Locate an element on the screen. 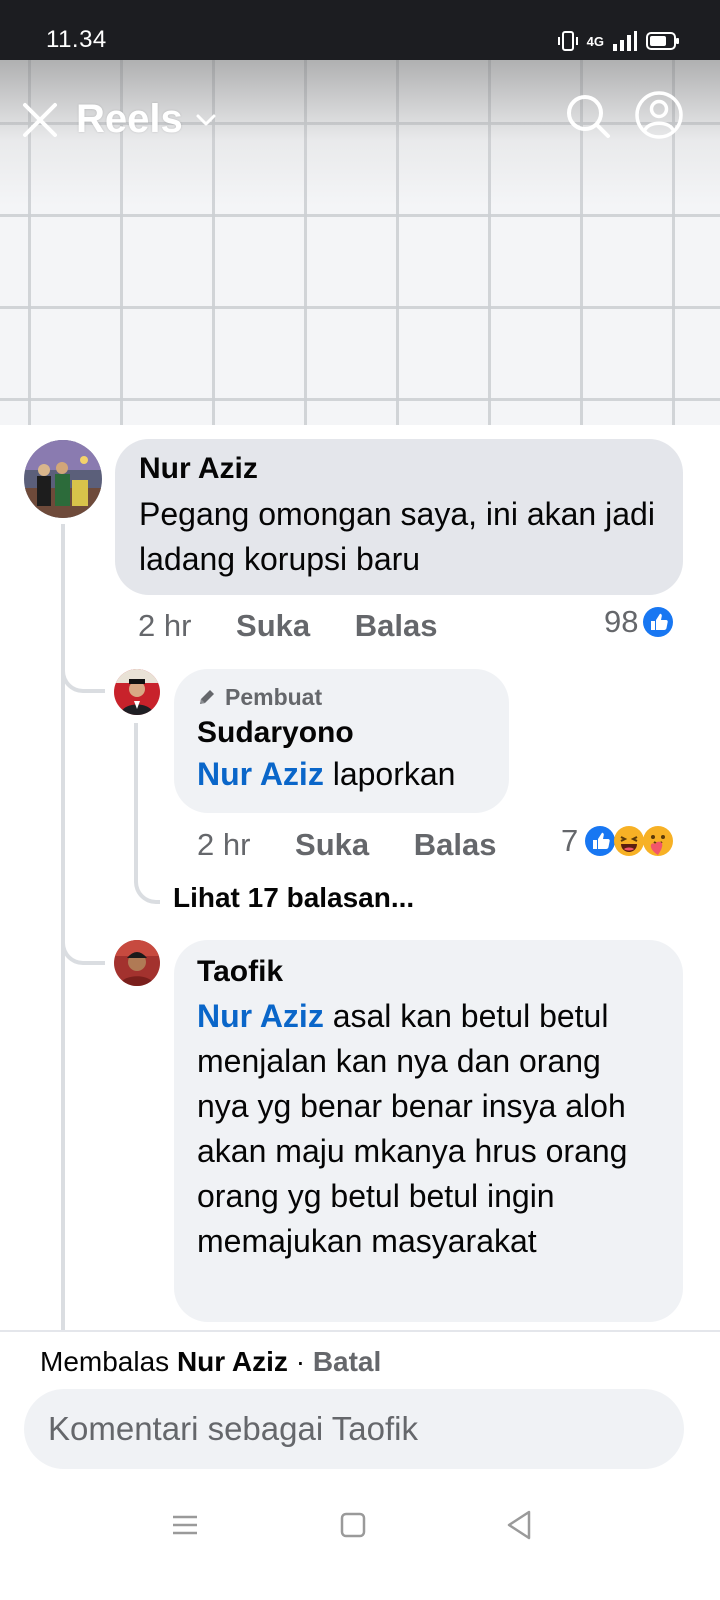  reply-bubble: Pembuat Sudaryono Nur Aziz laporkan is located at coordinates (341, 741).